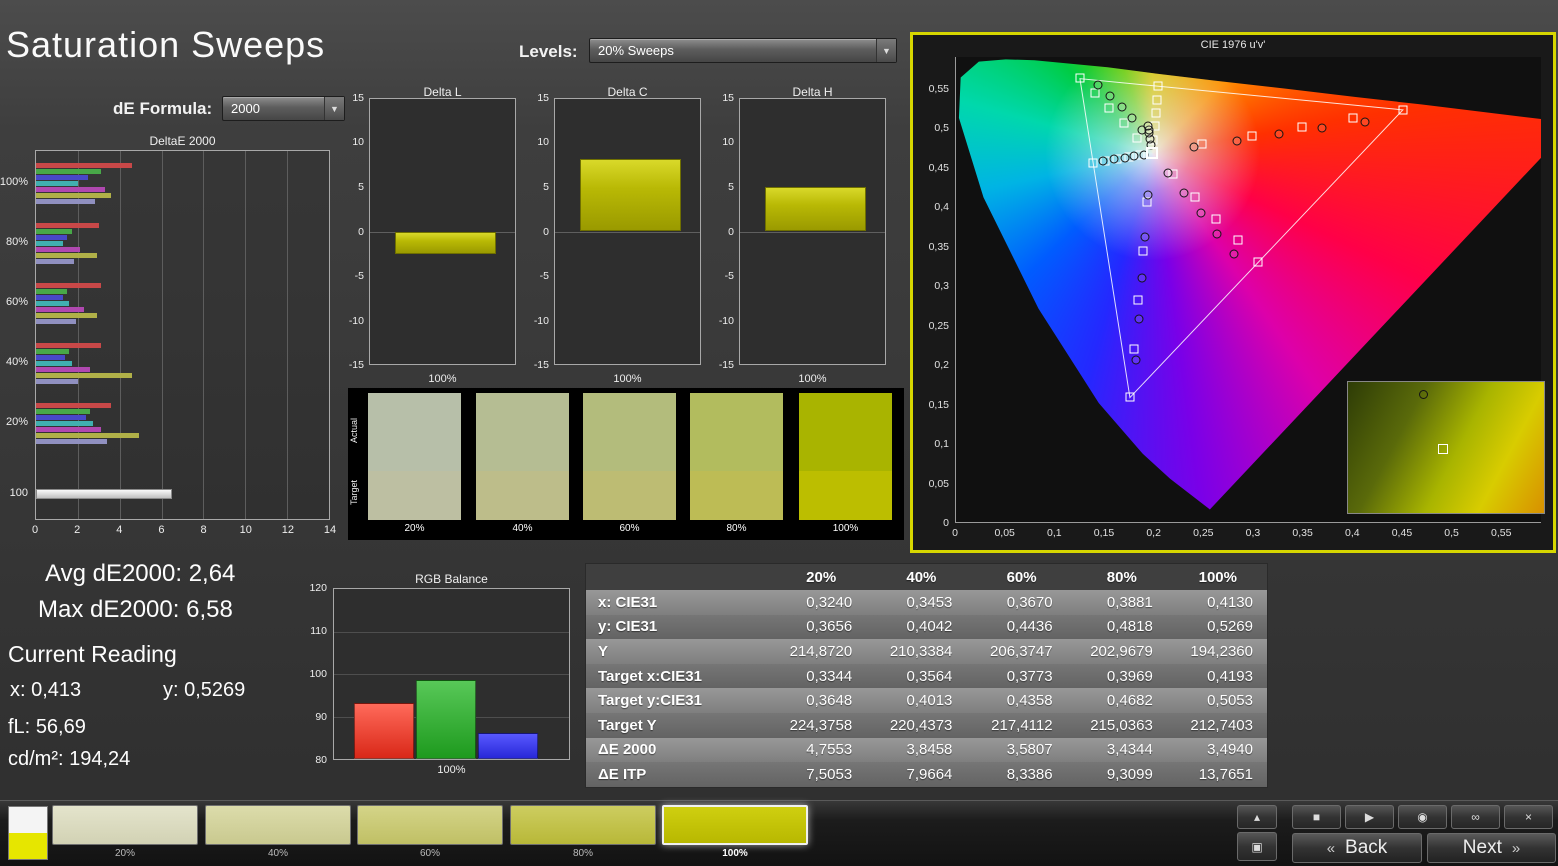 Image resolution: width=1558 pixels, height=866 pixels. I want to click on deltae2000-x-tick-label: 0, so click(35, 530).